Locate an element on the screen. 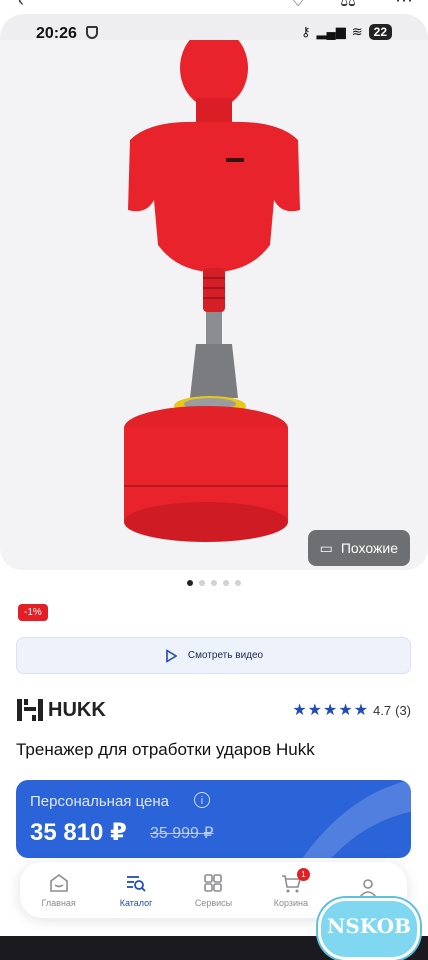  current-price: 35 810 ₽ is located at coordinates (78, 832).